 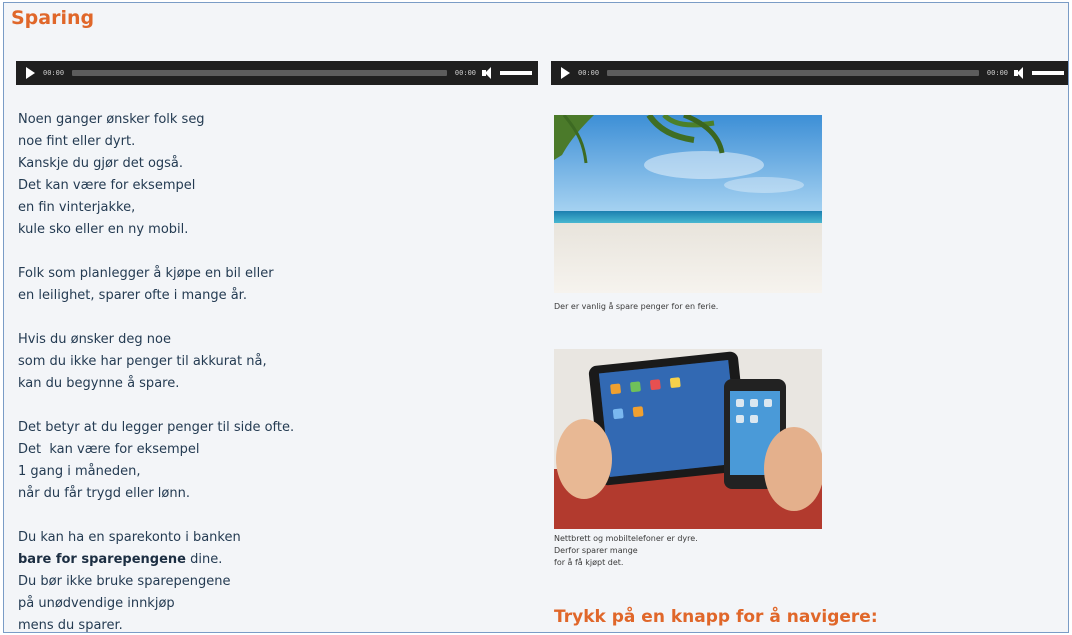 I want to click on caption-line: for å få kjøpt det., so click(x=589, y=562).